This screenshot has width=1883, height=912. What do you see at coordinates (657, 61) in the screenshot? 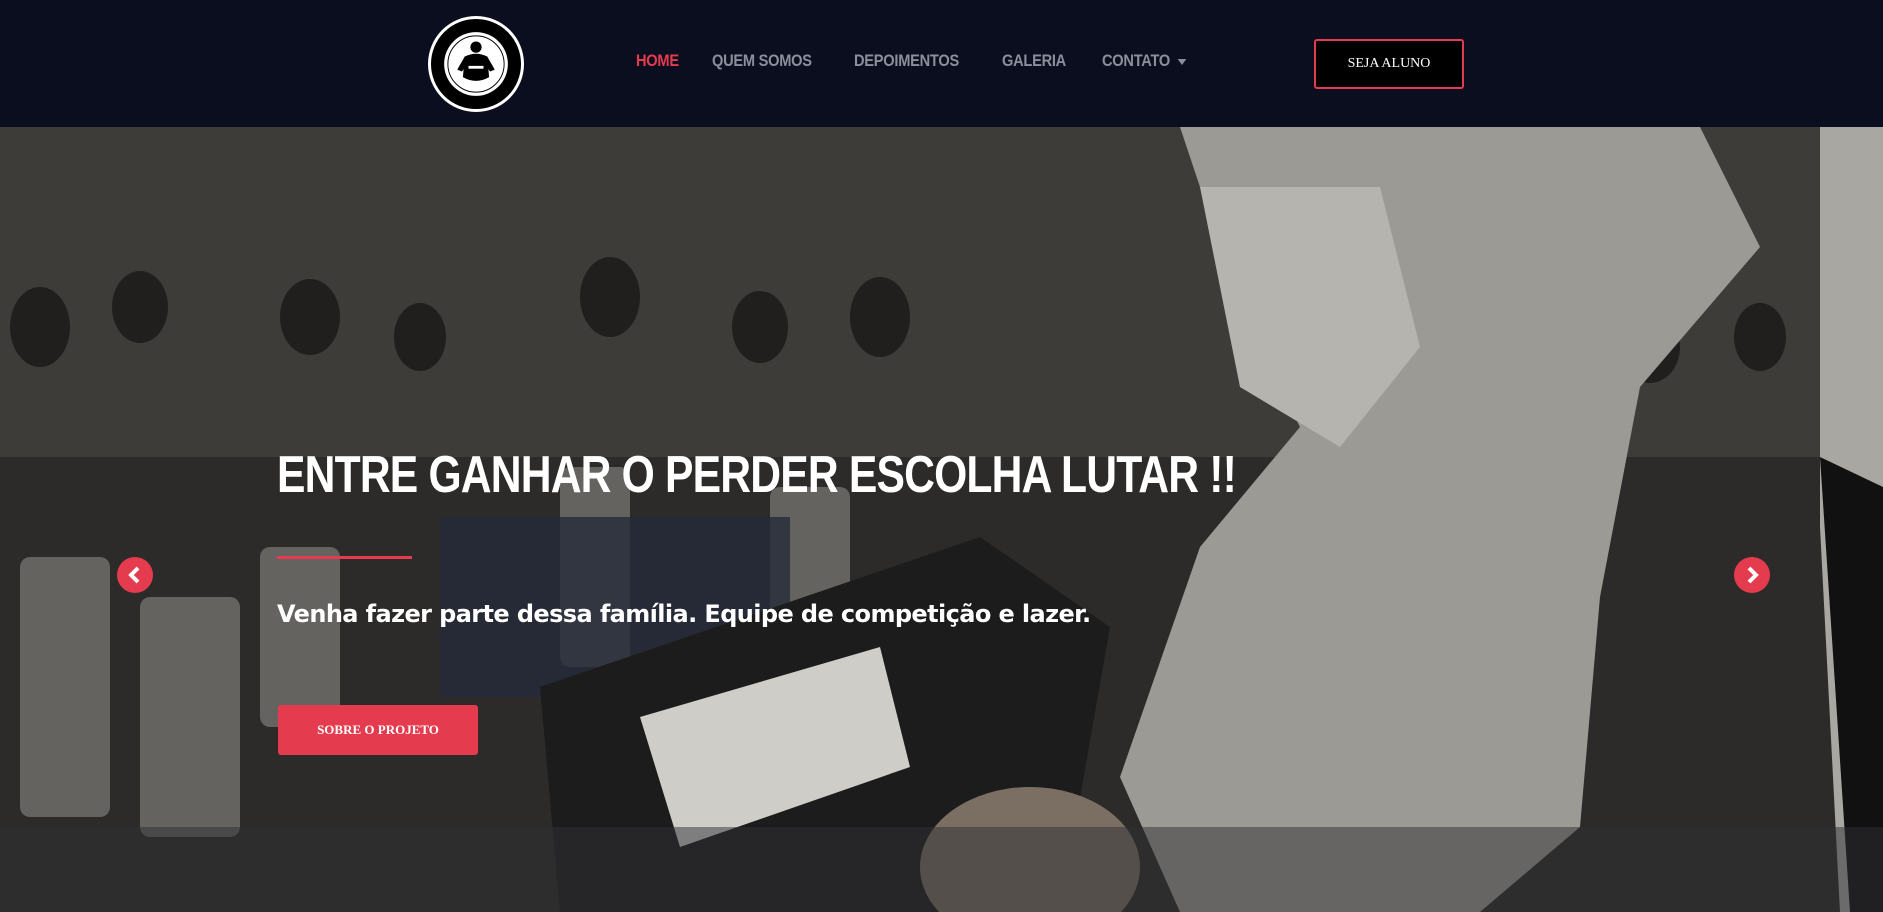
I see `nav-item-home: HOME` at bounding box center [657, 61].